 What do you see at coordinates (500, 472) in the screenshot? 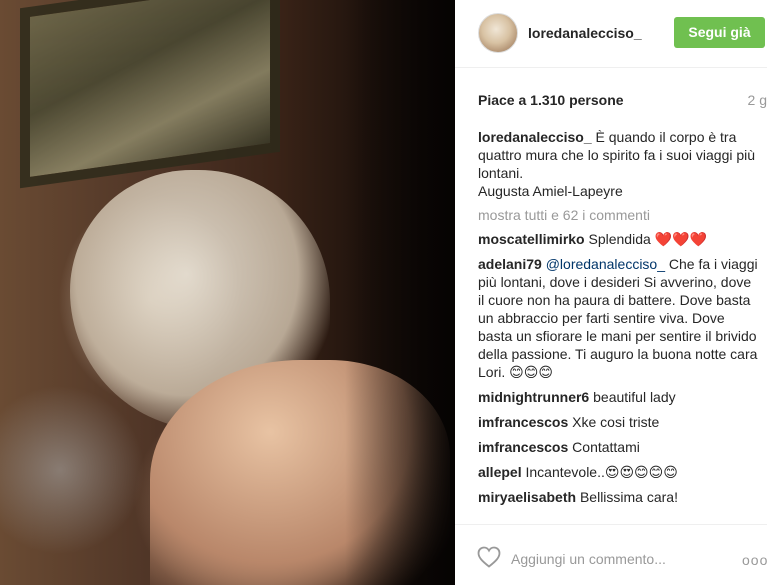
I see `comment-username: allepel` at bounding box center [500, 472].